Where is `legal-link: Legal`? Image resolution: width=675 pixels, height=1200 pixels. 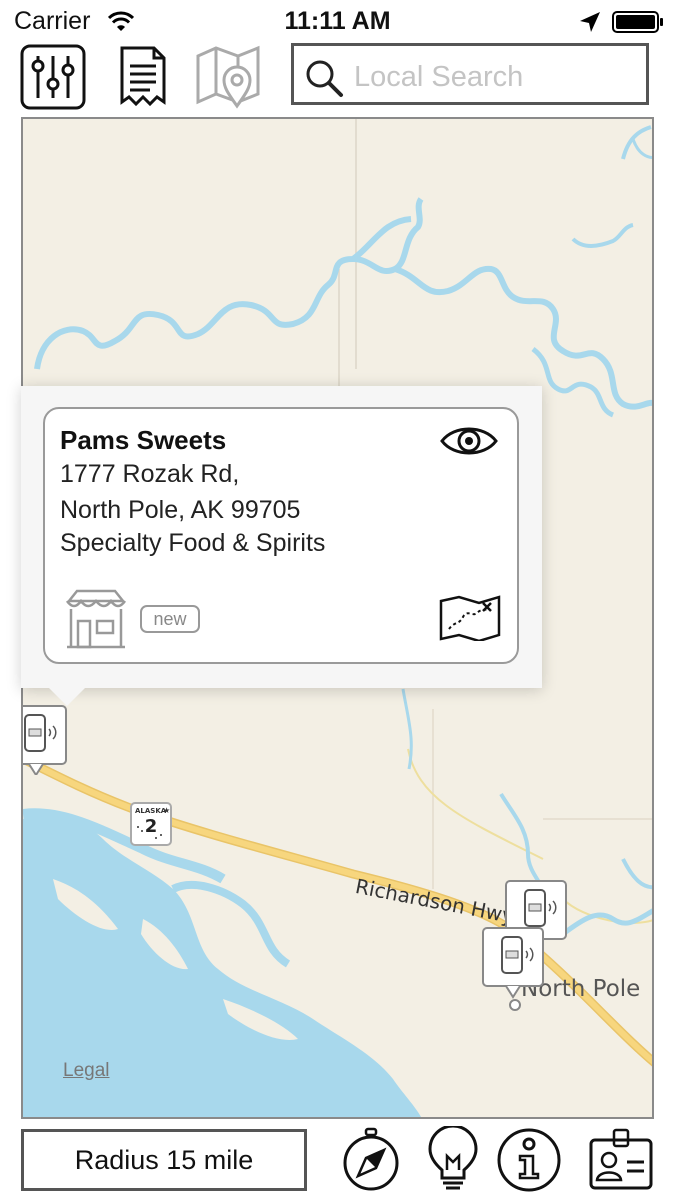 legal-link: Legal is located at coordinates (86, 1071).